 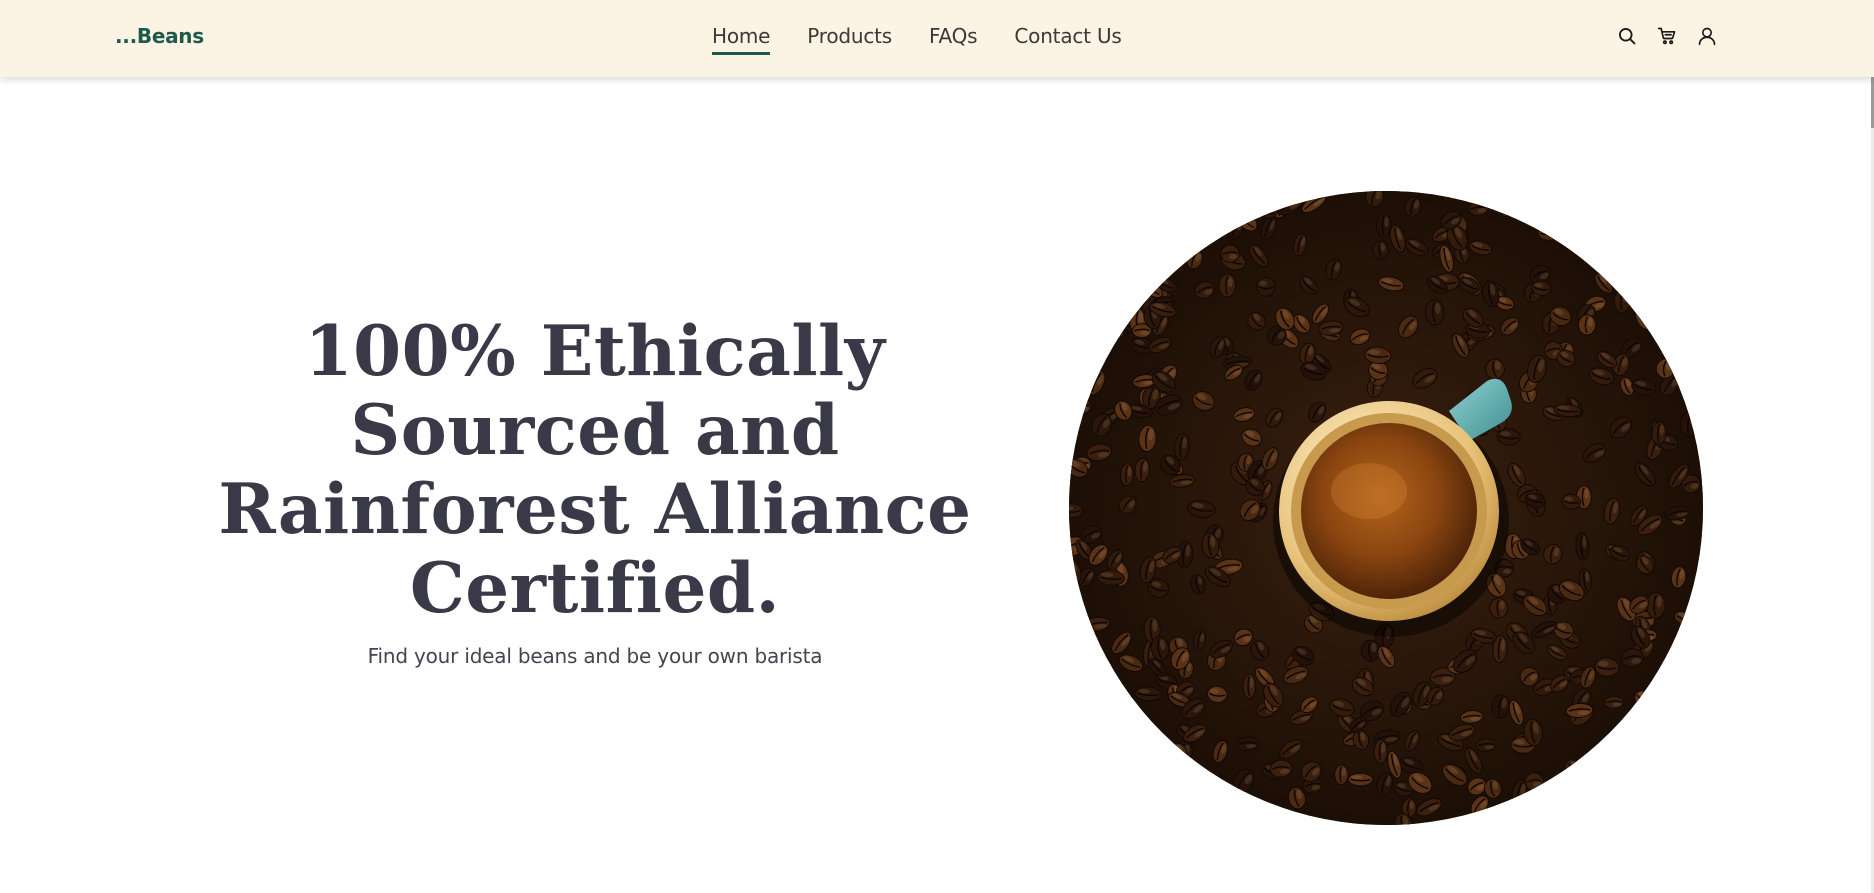 I want to click on nav-item-products: Products, so click(x=849, y=39).